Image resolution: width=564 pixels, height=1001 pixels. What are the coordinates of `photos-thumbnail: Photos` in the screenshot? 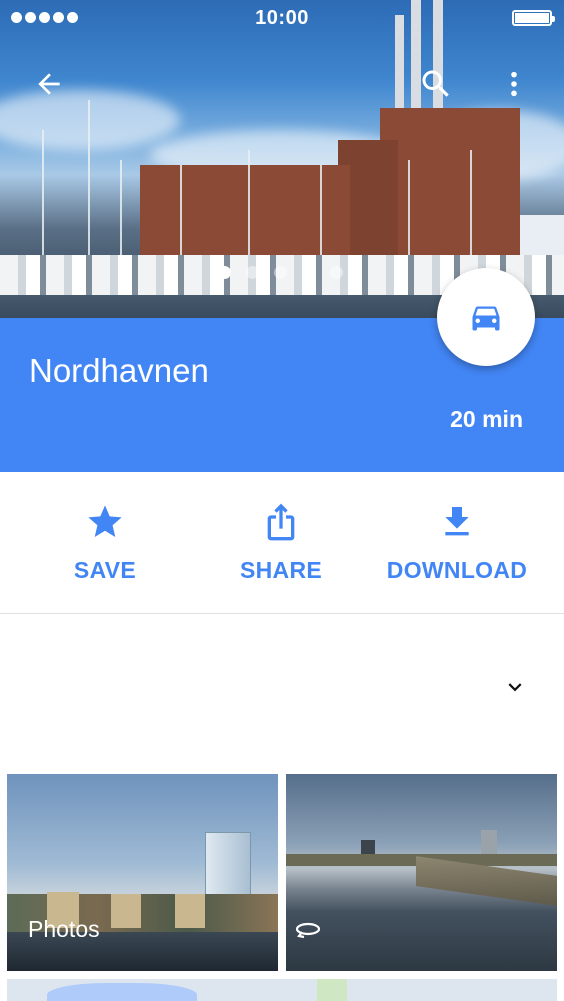 It's located at (142, 872).